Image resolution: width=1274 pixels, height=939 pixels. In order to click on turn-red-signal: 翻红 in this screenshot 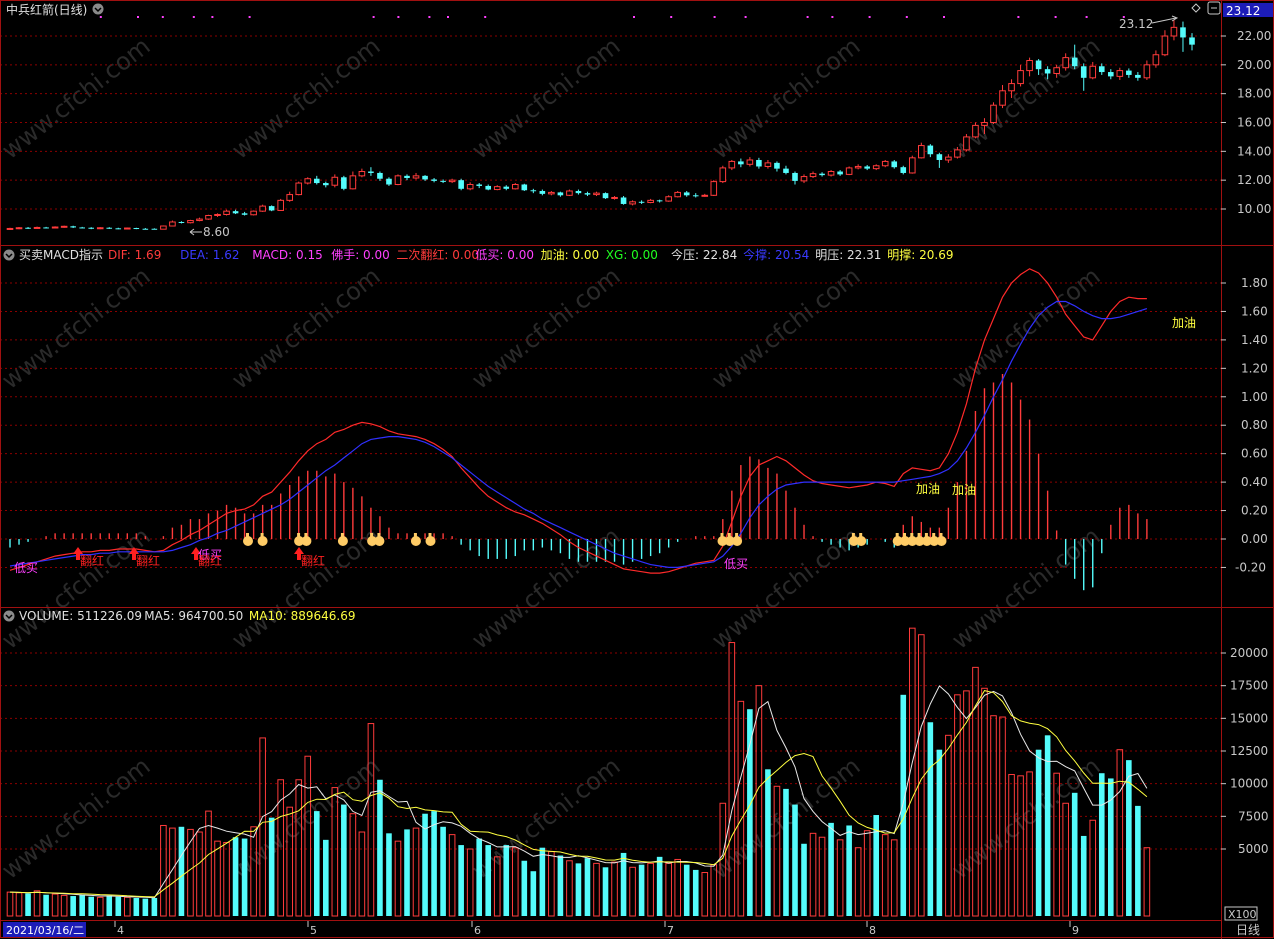, I will do `click(92, 560)`.